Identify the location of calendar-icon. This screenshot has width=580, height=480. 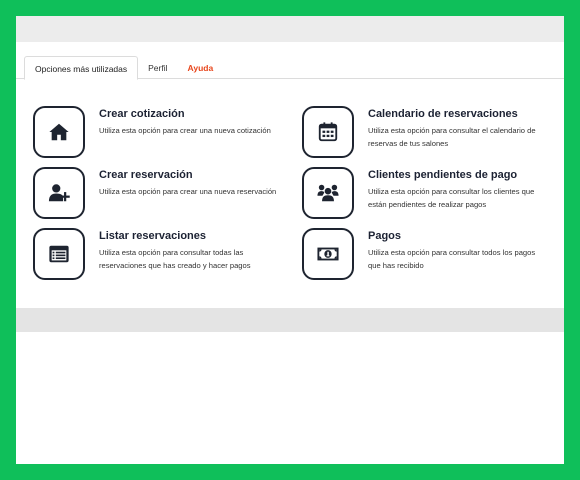
(328, 132).